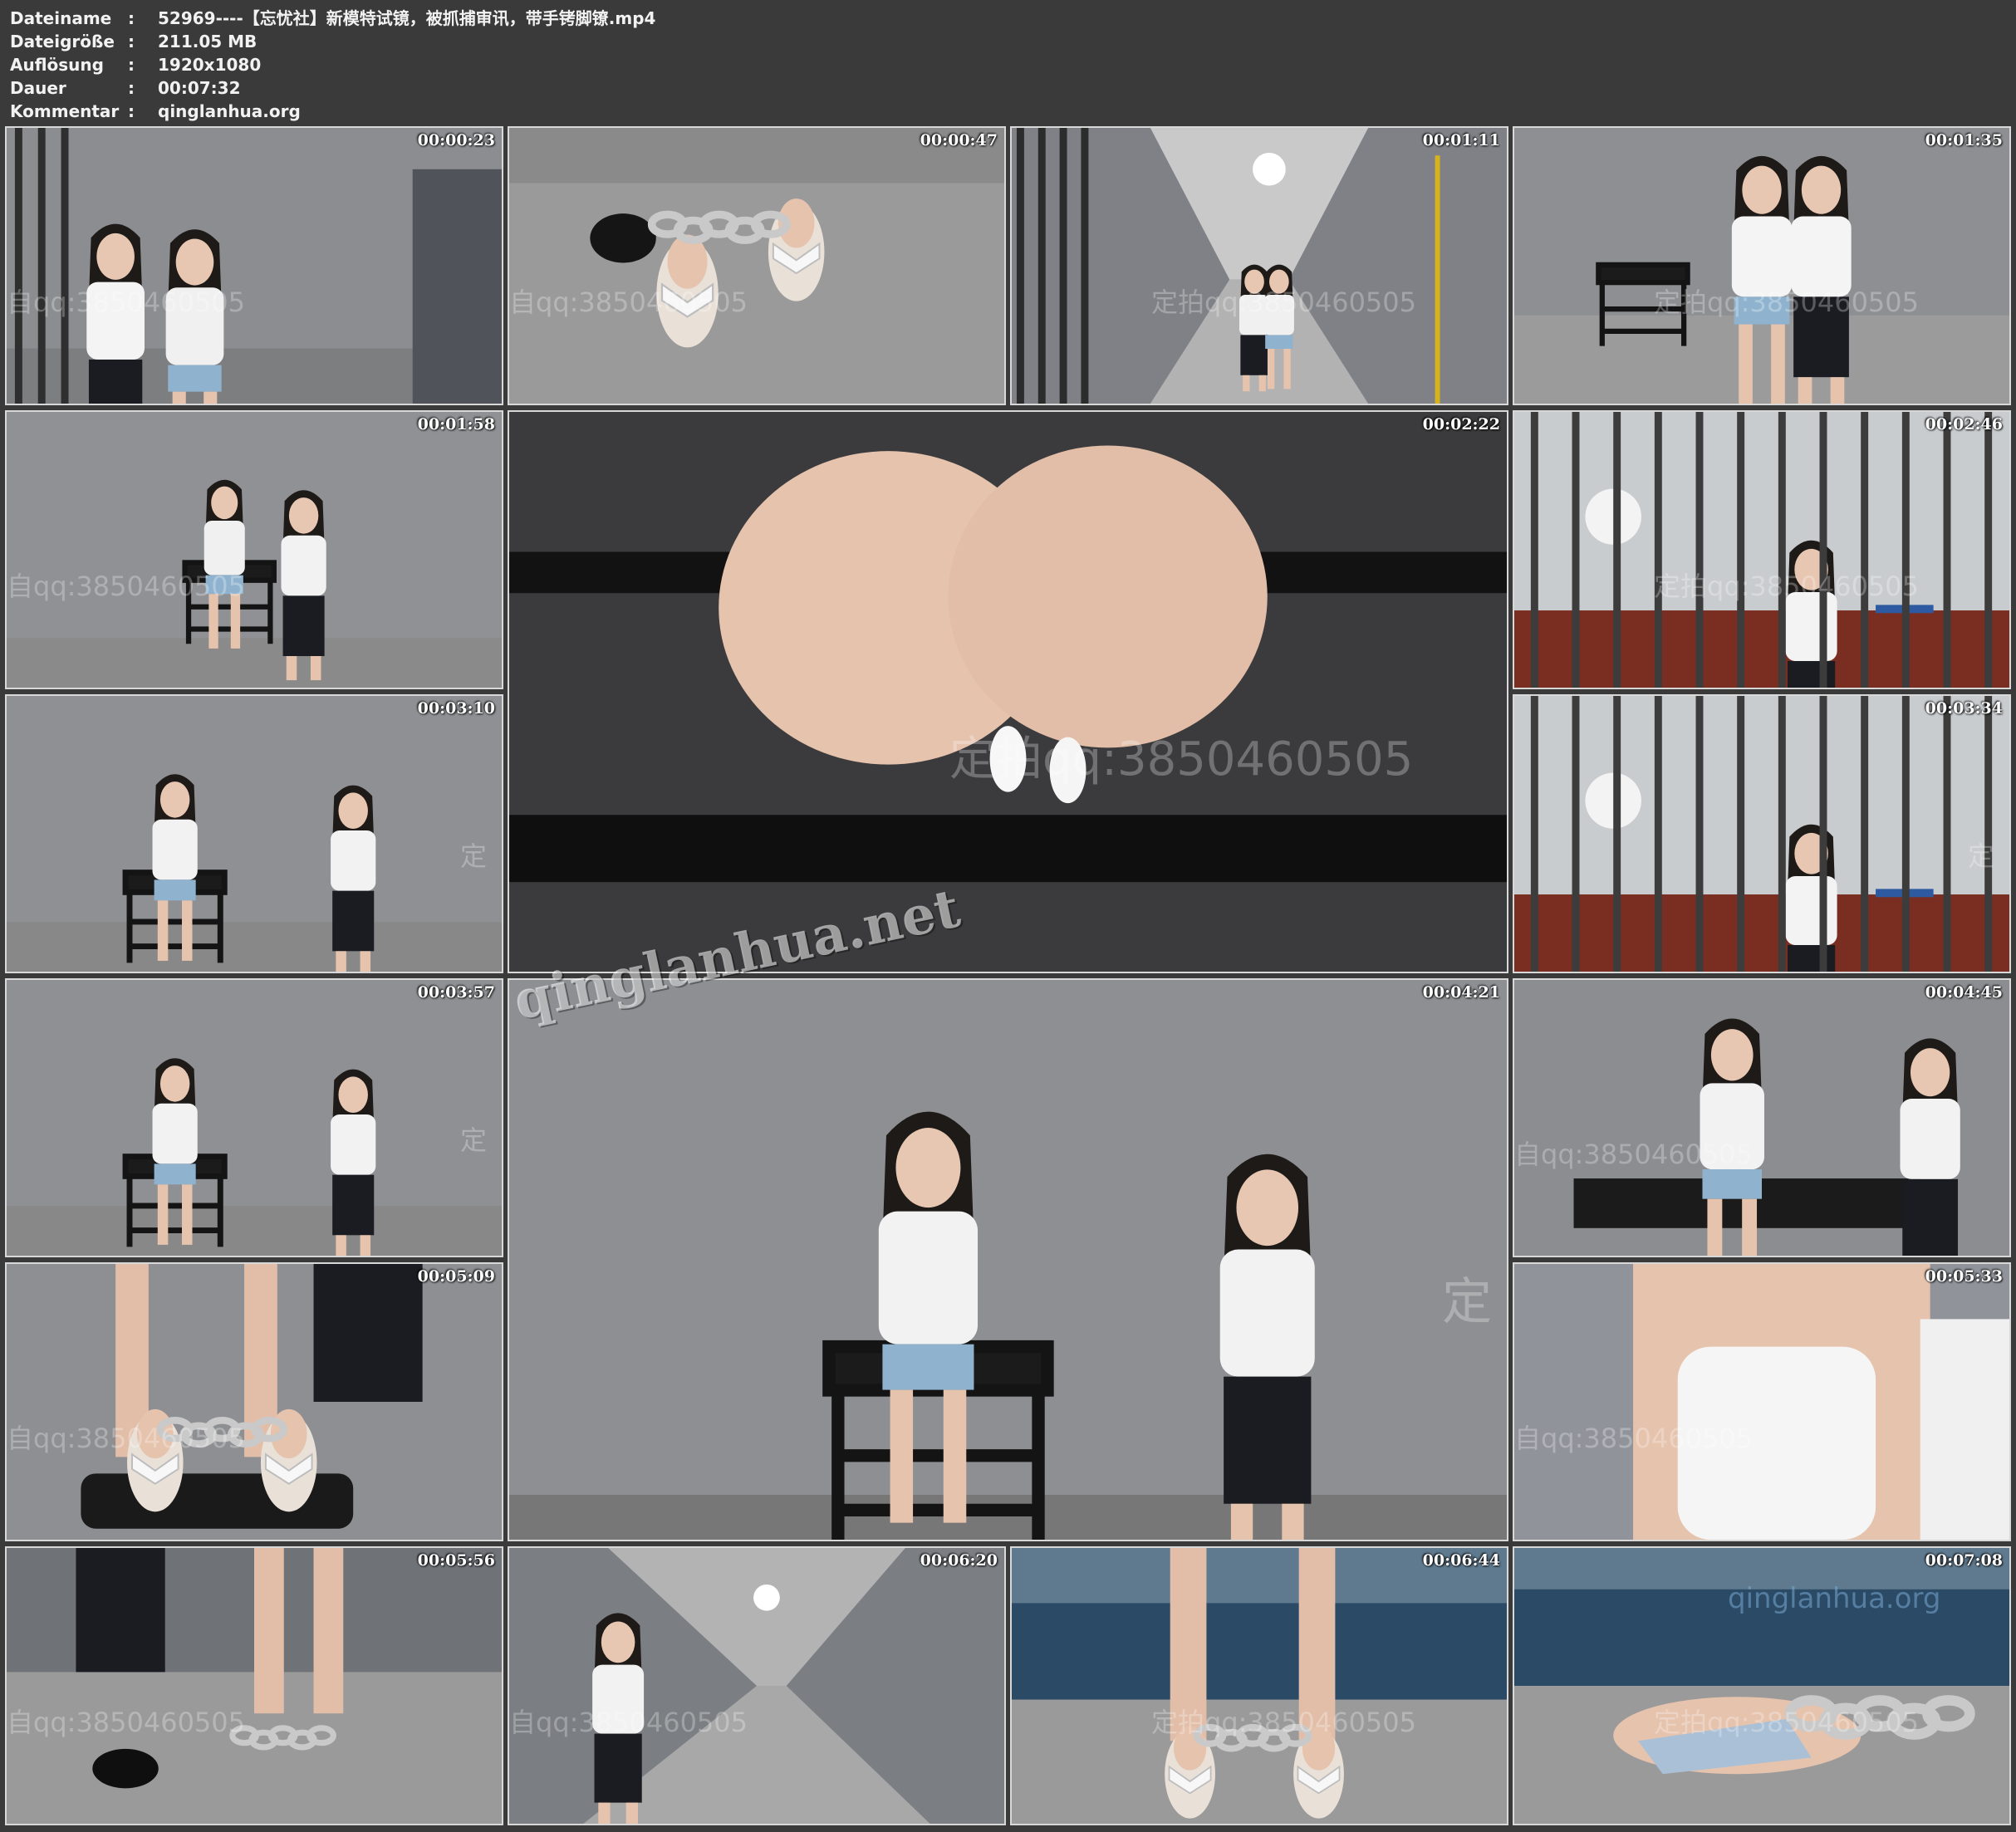 Image resolution: width=2016 pixels, height=1832 pixels. What do you see at coordinates (1964, 1560) in the screenshot?
I see `thumbnail-timestamp: 00:07:08` at bounding box center [1964, 1560].